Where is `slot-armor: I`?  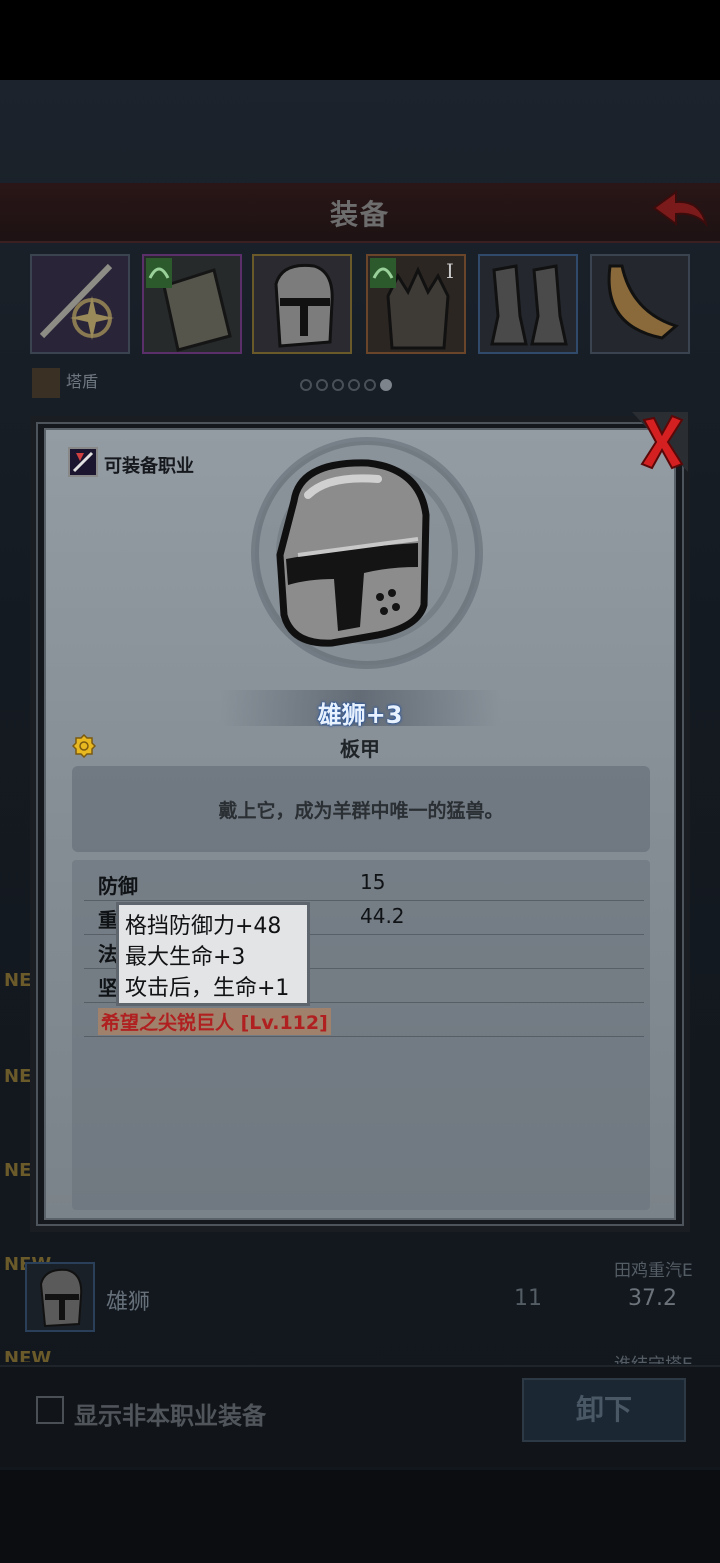
slot-armor: I is located at coordinates (416, 304).